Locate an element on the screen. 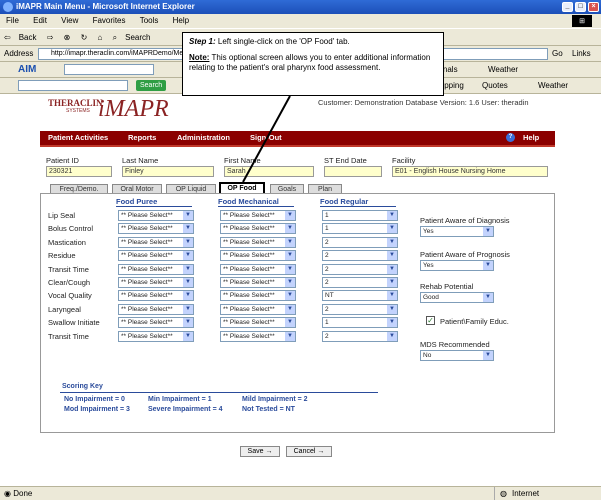  callout-pointer is located at coordinates (266, 139).